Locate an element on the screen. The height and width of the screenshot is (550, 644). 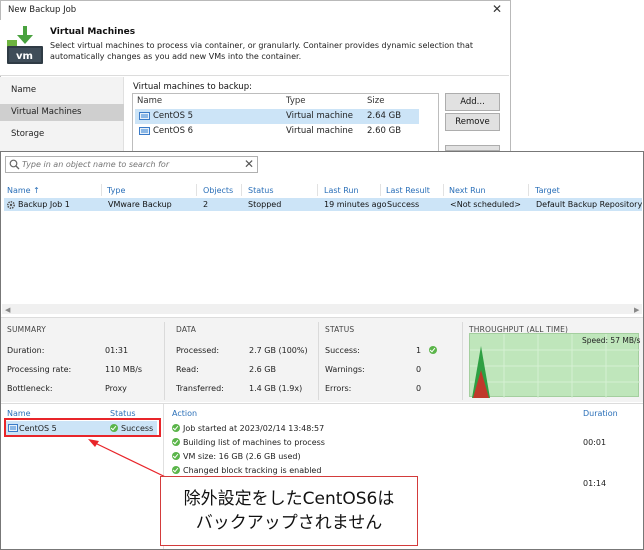
nav-item-storage: Storage is located at coordinates (62, 134).